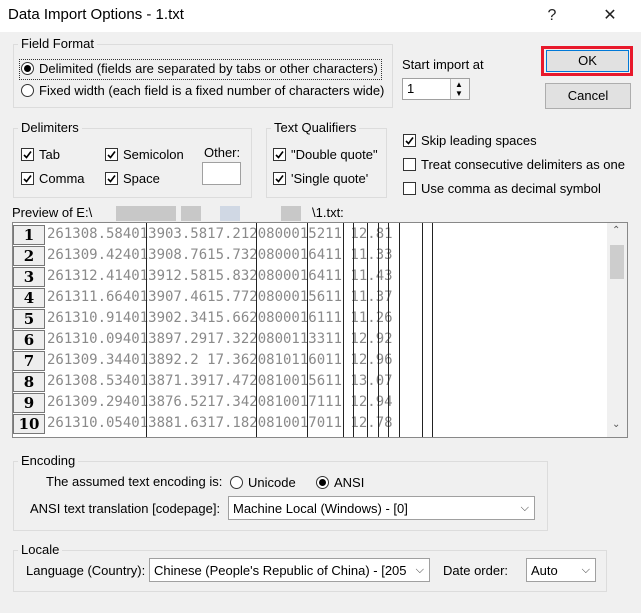  Describe the element at coordinates (50, 128) in the screenshot. I see `delimiters-label: Delimiters` at that location.